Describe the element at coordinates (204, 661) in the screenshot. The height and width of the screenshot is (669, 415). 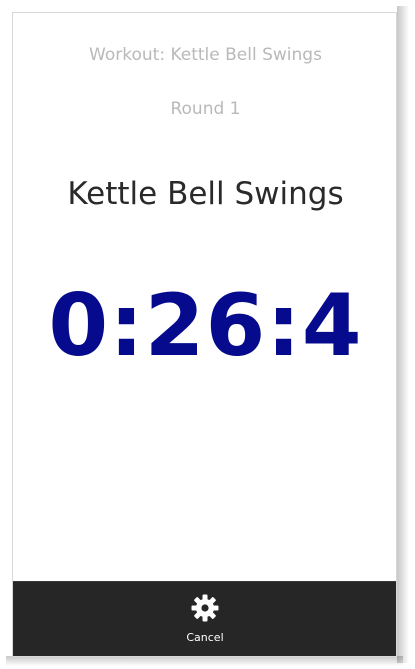
I see `window-shadow-bottom` at that location.